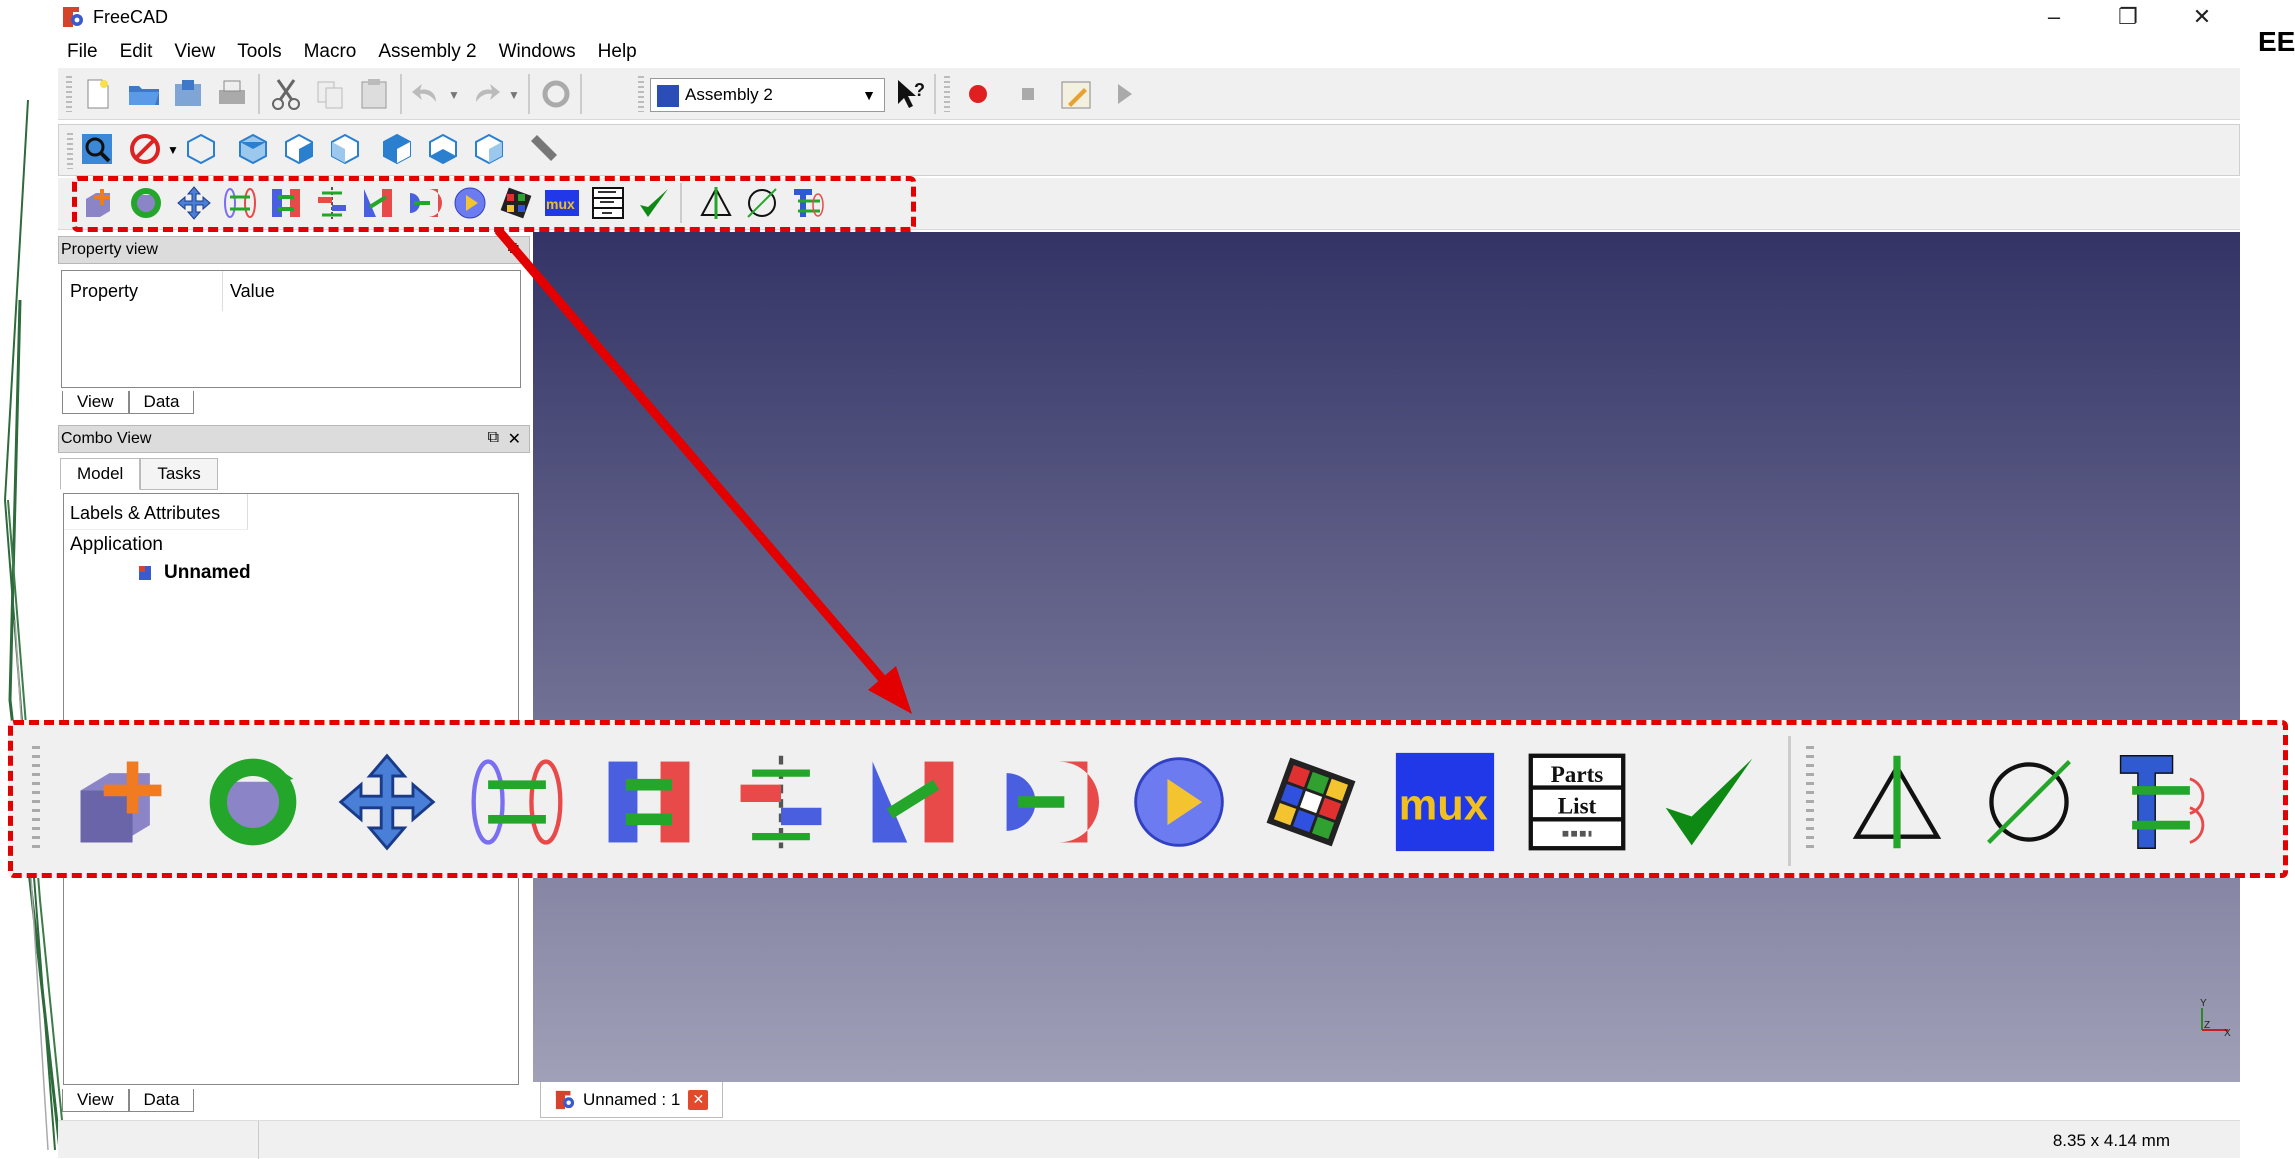 This screenshot has width=2295, height=1159. What do you see at coordinates (252, 291) in the screenshot?
I see `value-column-header: Value` at bounding box center [252, 291].